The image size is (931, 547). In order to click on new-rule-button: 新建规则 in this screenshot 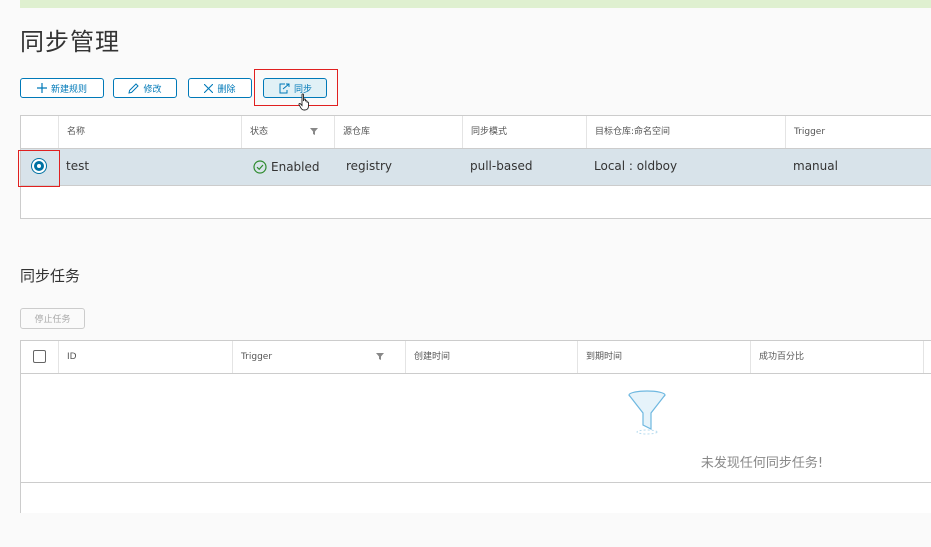, I will do `click(62, 88)`.